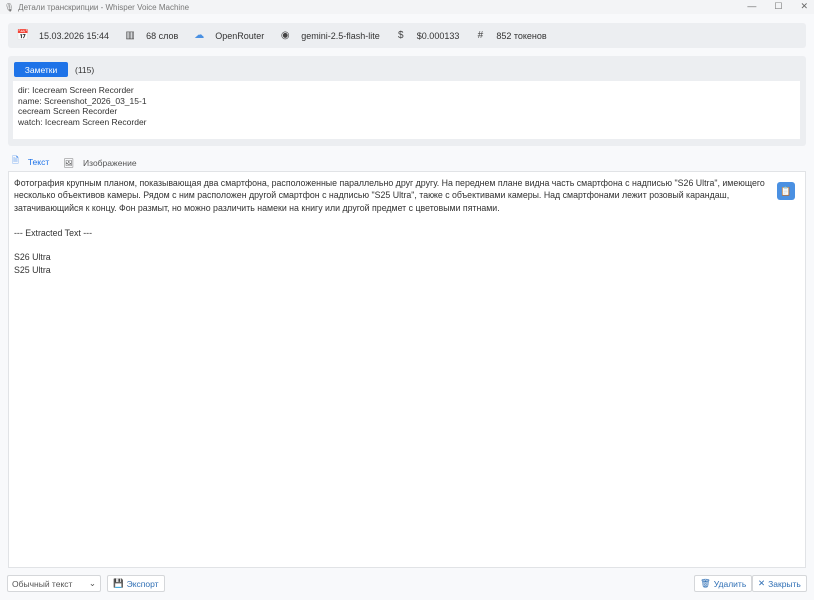 This screenshot has width=814, height=600. Describe the element at coordinates (92, 583) in the screenshot. I see `chevron-down-icon: ⌄` at that location.